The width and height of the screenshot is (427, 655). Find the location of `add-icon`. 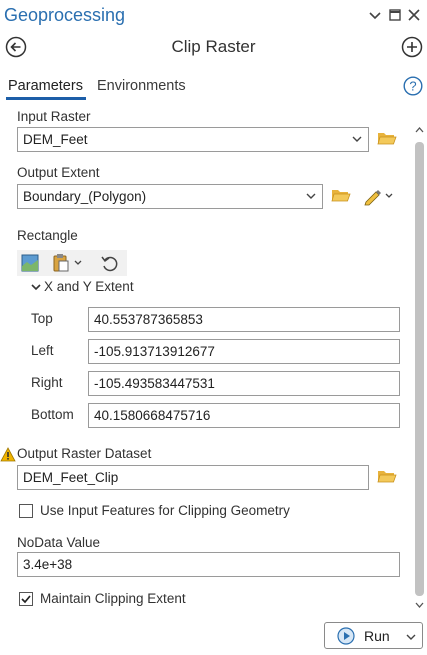

add-icon is located at coordinates (412, 47).